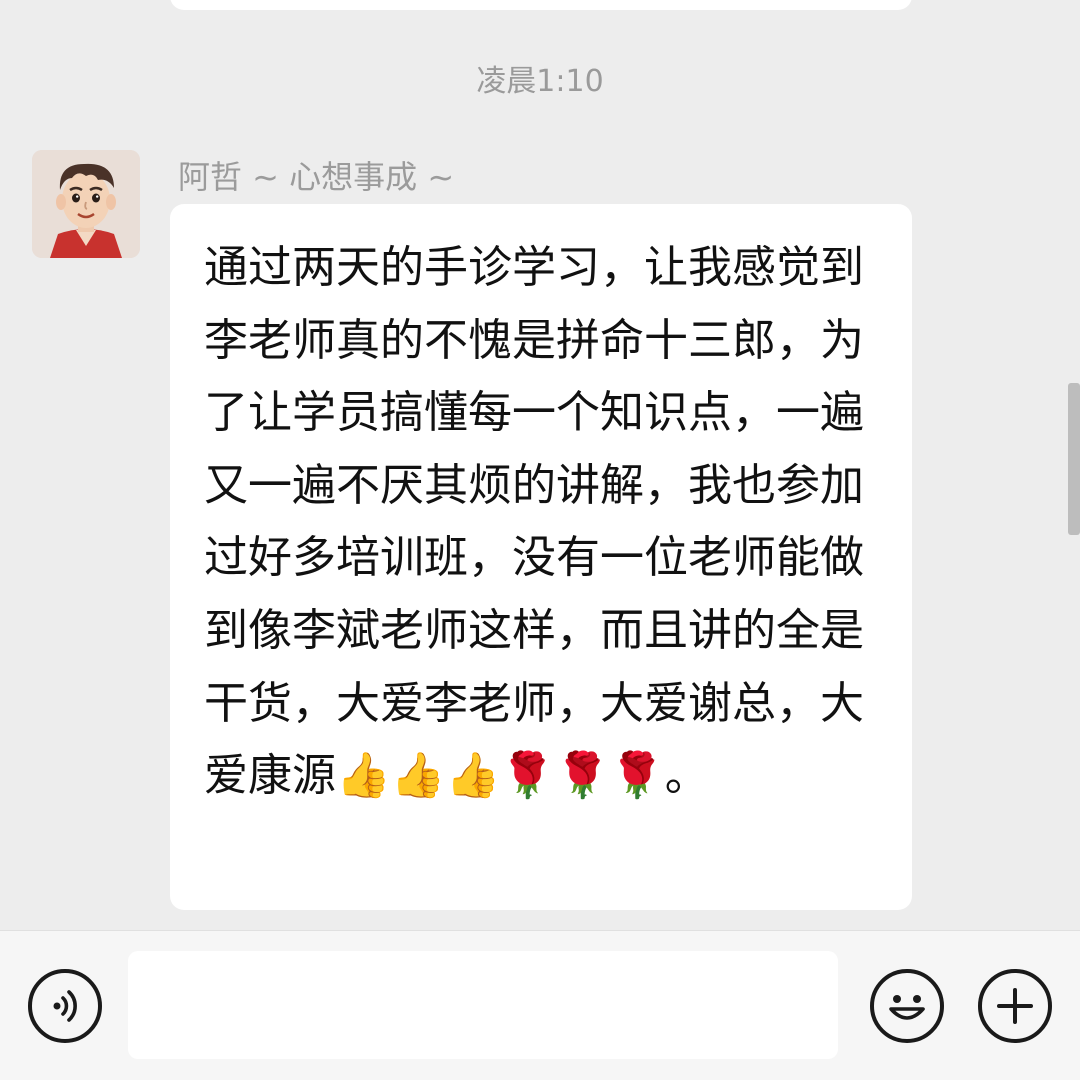 This screenshot has width=1080, height=1080. What do you see at coordinates (1074, 459) in the screenshot?
I see `scrollbar` at bounding box center [1074, 459].